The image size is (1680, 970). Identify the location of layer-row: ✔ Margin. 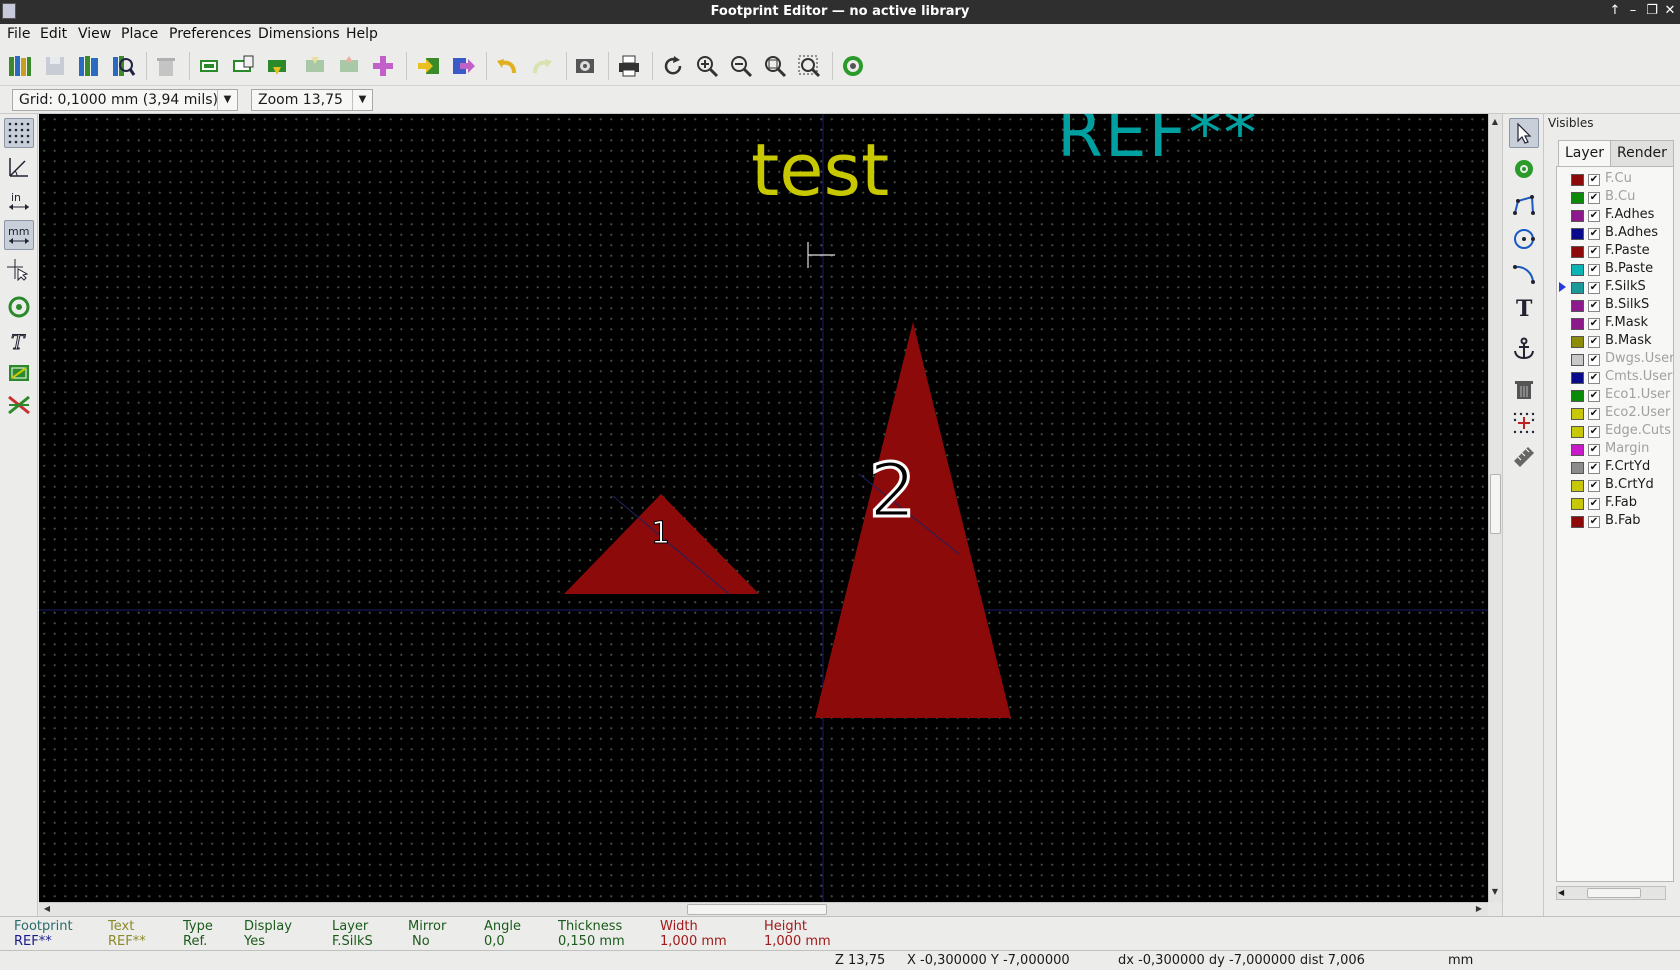
(1616, 450).